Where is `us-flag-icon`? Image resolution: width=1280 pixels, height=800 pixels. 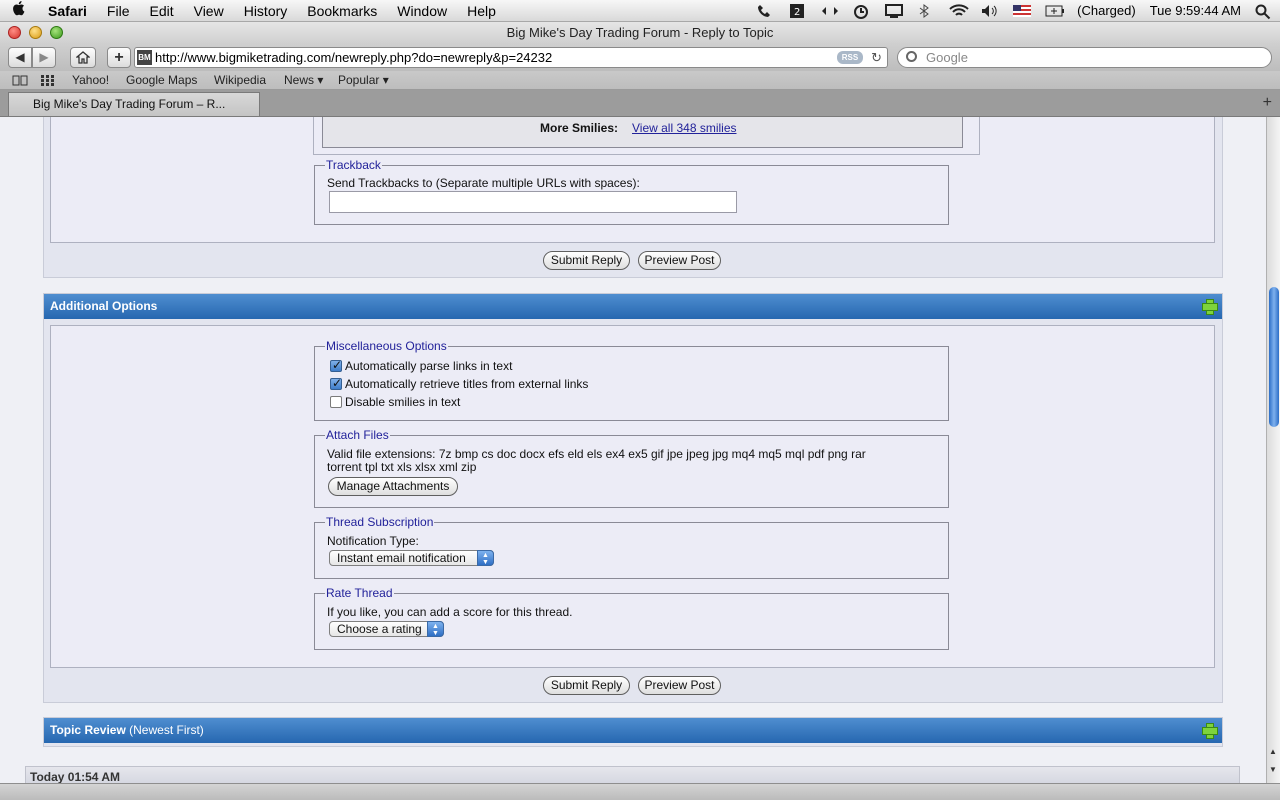
us-flag-icon is located at coordinates (1022, 11).